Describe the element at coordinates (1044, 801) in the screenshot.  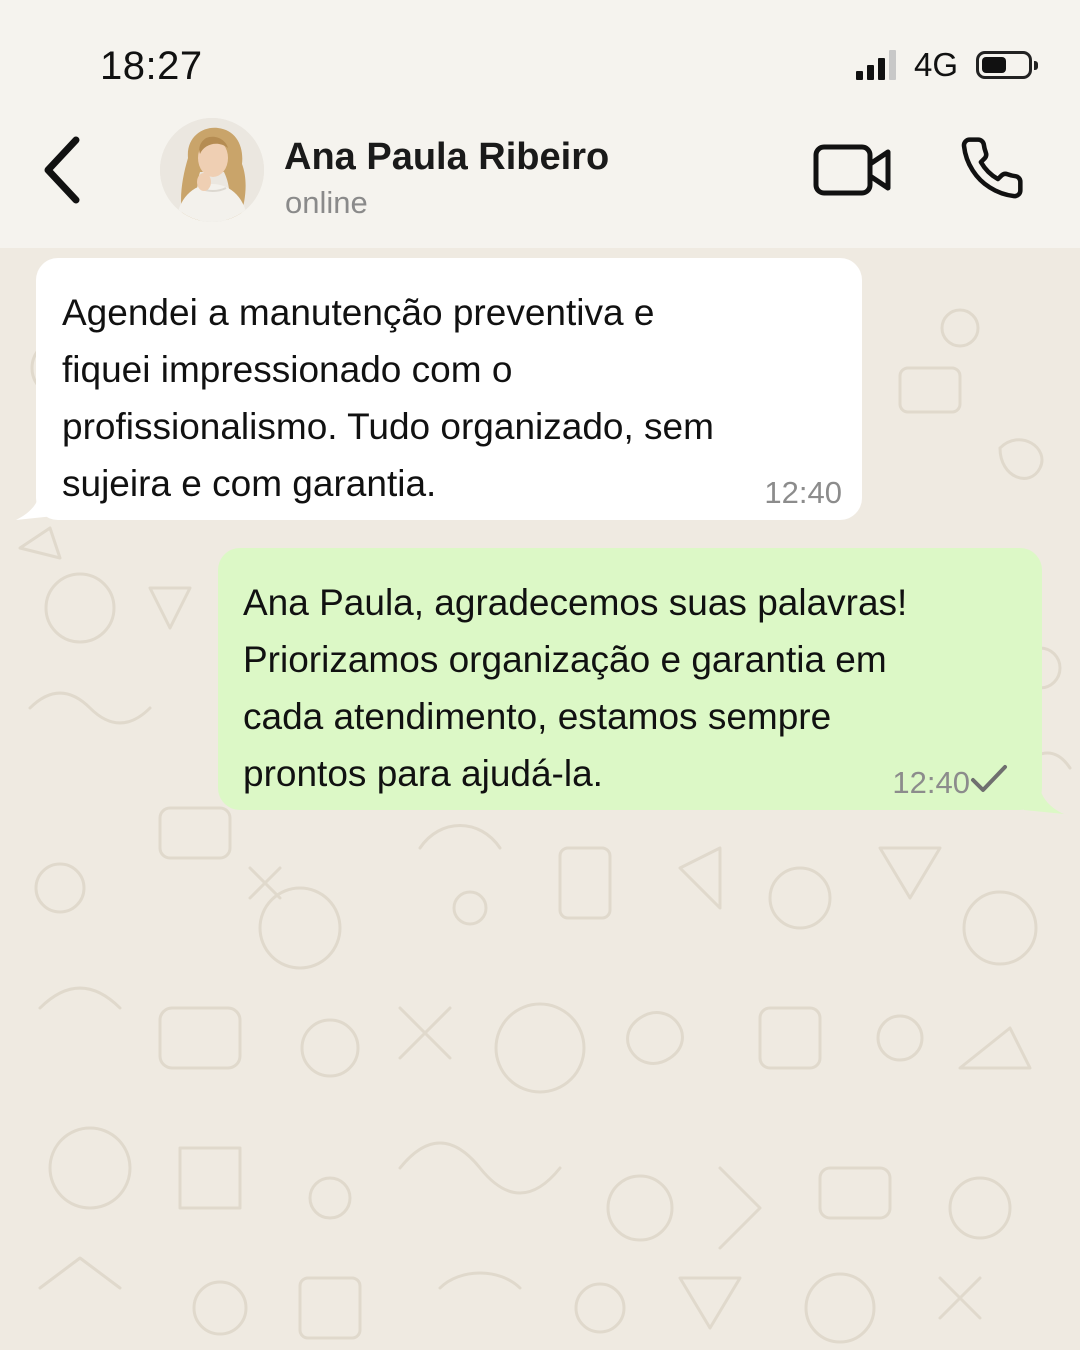
I see `bubble-tail-outgoing` at that location.